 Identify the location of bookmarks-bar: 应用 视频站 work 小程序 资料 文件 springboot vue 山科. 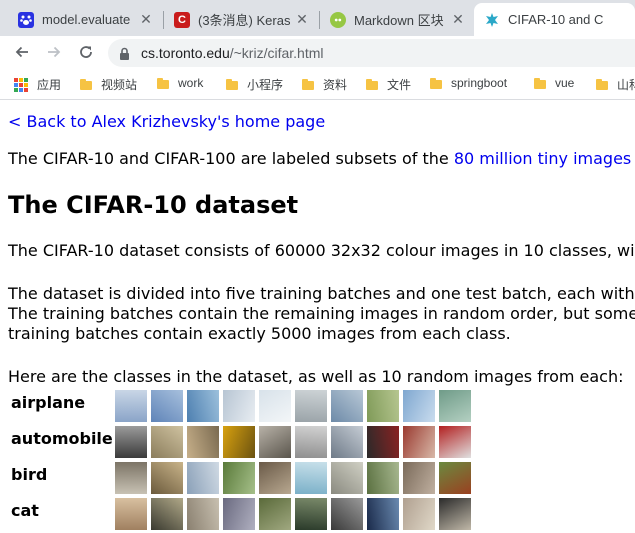
(317, 84).